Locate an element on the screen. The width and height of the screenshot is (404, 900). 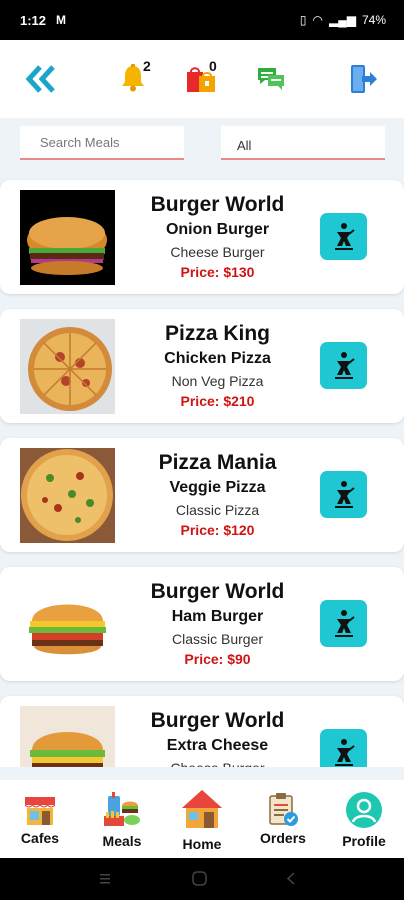
back-system-button is located at coordinates (290, 878).